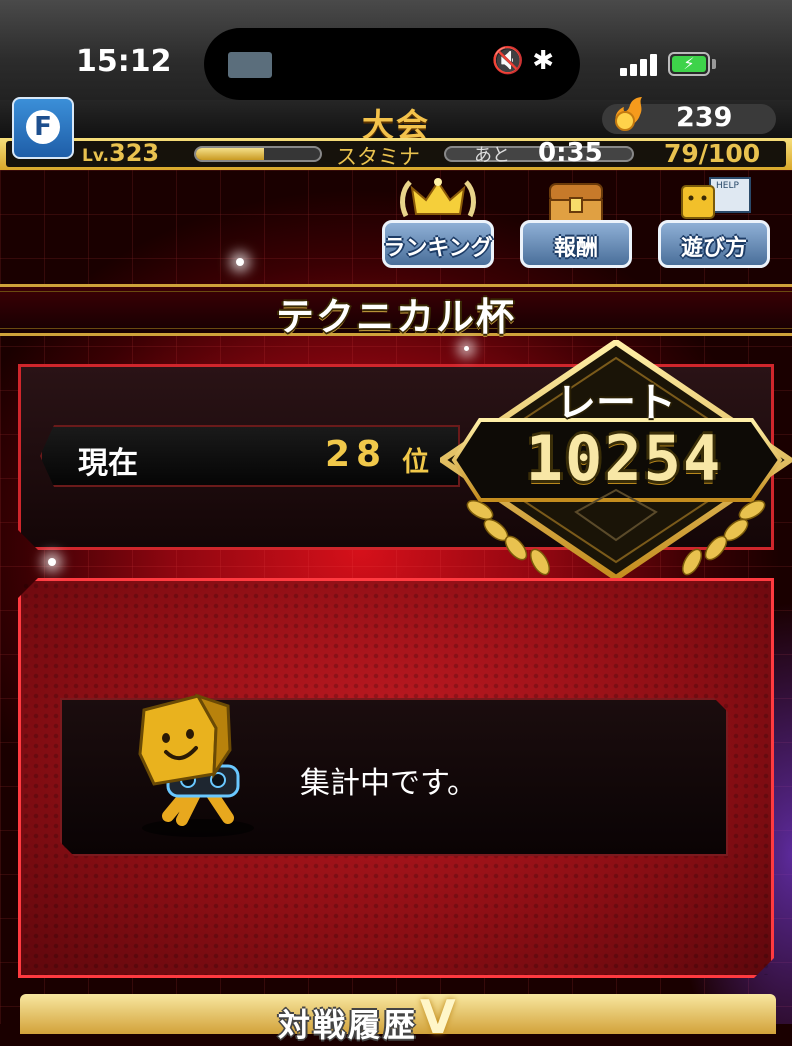  What do you see at coordinates (356, 454) in the screenshot?
I see `current-rank-value: 28` at bounding box center [356, 454].